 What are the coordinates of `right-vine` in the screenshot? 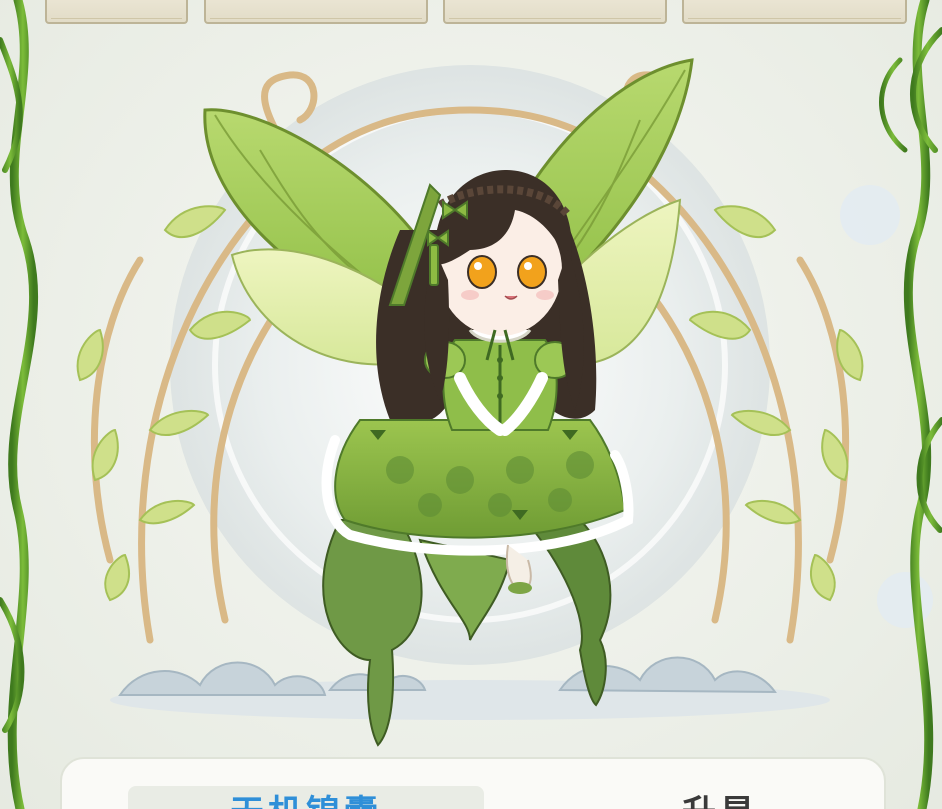 It's located at (910, 404).